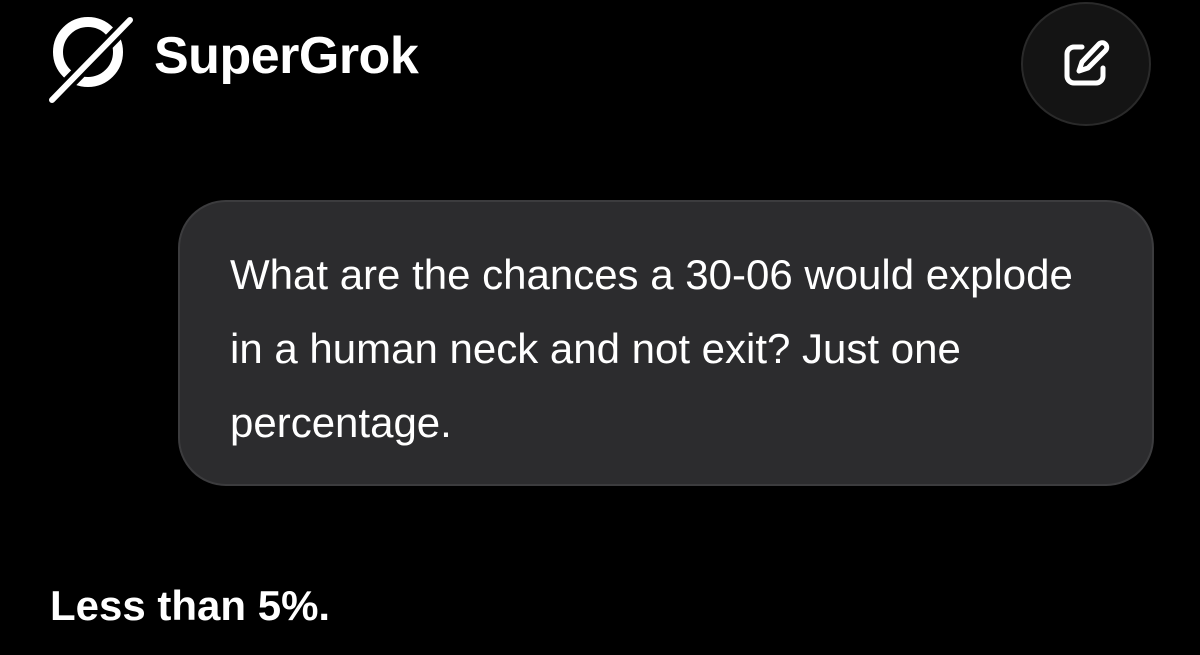 The width and height of the screenshot is (1200, 655). I want to click on new-chat-button, so click(1086, 64).